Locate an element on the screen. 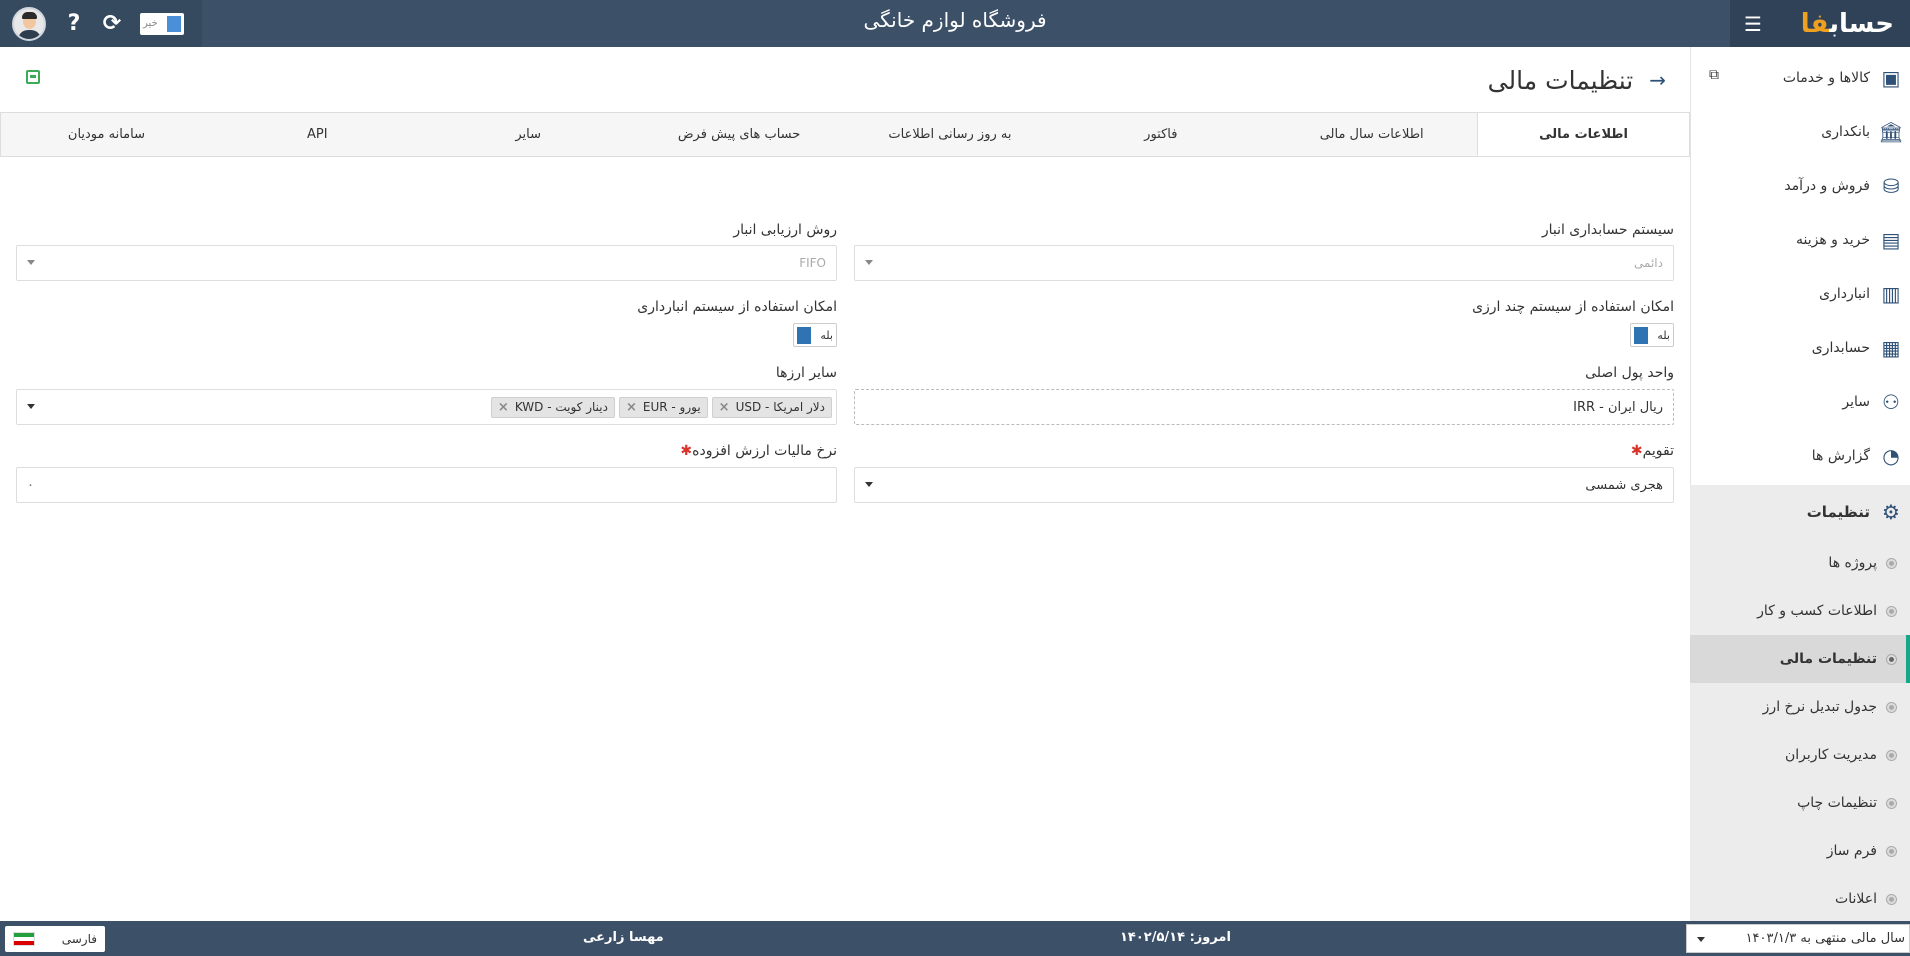 Image resolution: width=1910 pixels, height=956 pixels. main-currency-field: IRR - ریال ایران is located at coordinates (1264, 407).